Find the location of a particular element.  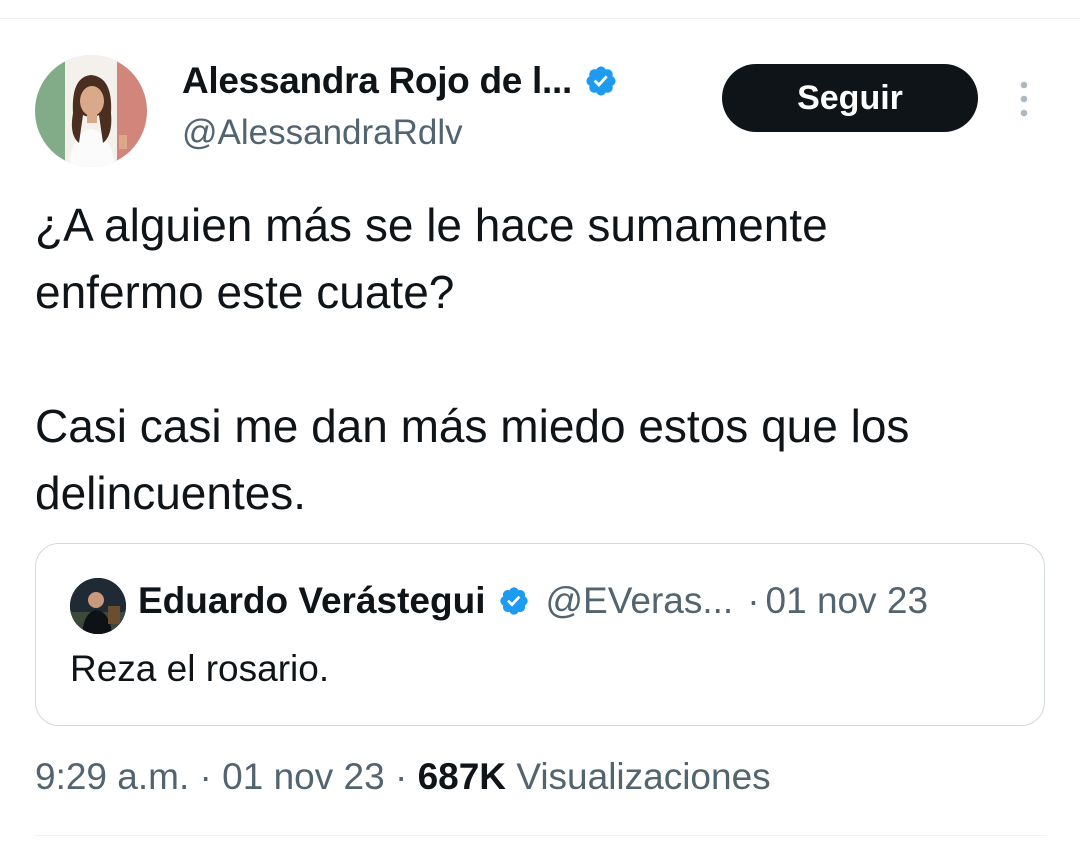

quoted-author-avatar is located at coordinates (98, 606).